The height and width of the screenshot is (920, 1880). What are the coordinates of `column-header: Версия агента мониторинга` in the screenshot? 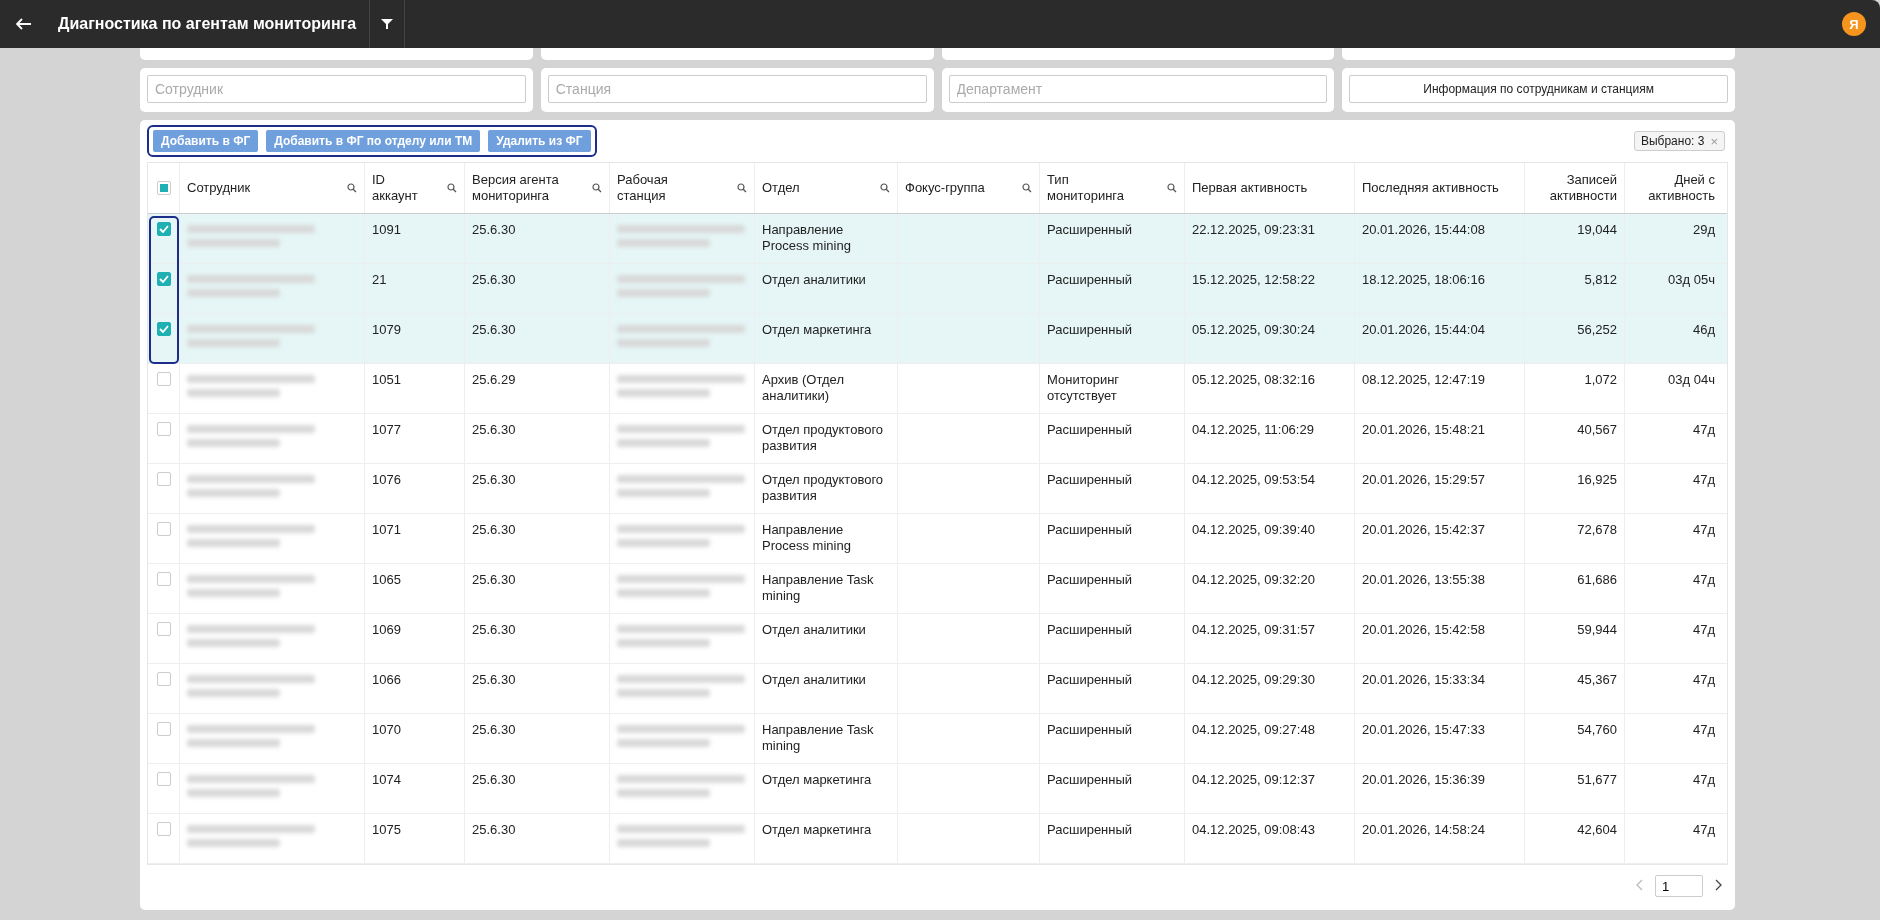 It's located at (527, 188).